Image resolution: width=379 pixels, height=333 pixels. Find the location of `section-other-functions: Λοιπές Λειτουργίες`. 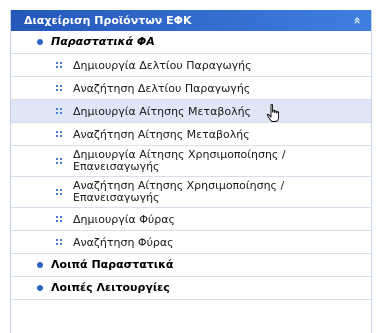

section-other-functions: Λοιπές Λειτουργίες is located at coordinates (191, 288).